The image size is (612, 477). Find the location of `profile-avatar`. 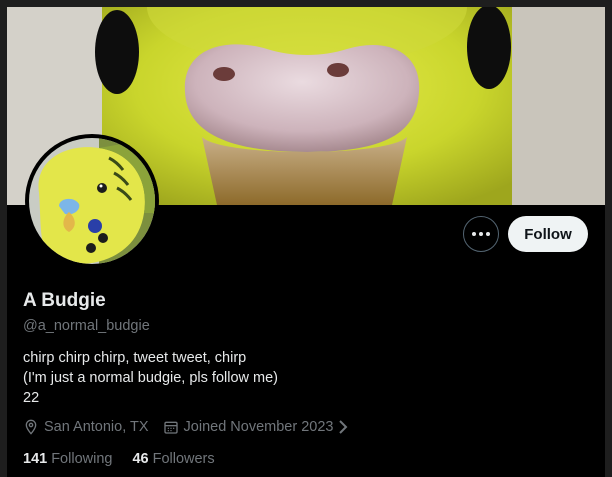

profile-avatar is located at coordinates (92, 201).